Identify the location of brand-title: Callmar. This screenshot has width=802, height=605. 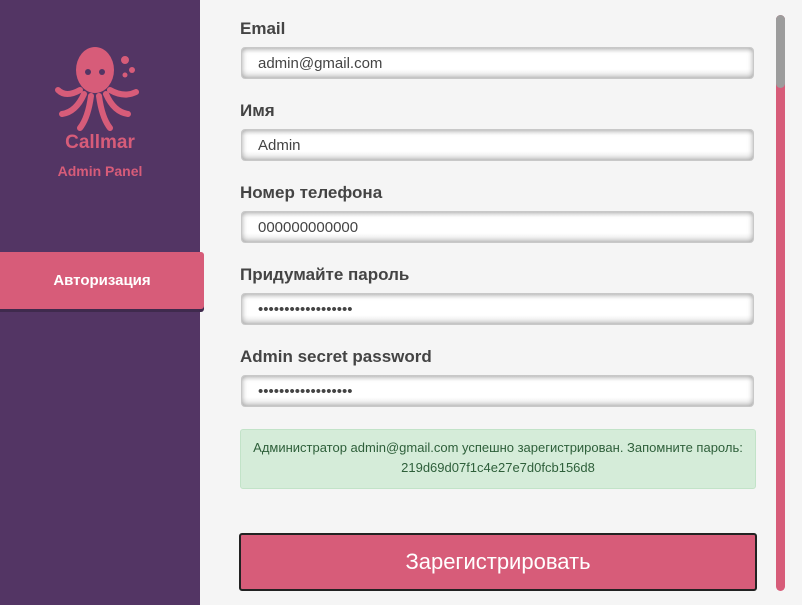
(100, 142).